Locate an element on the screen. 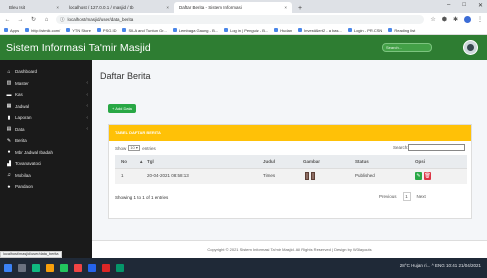 The width and height of the screenshot is (487, 278). menu-icon: ⋮ is located at coordinates (480, 19).